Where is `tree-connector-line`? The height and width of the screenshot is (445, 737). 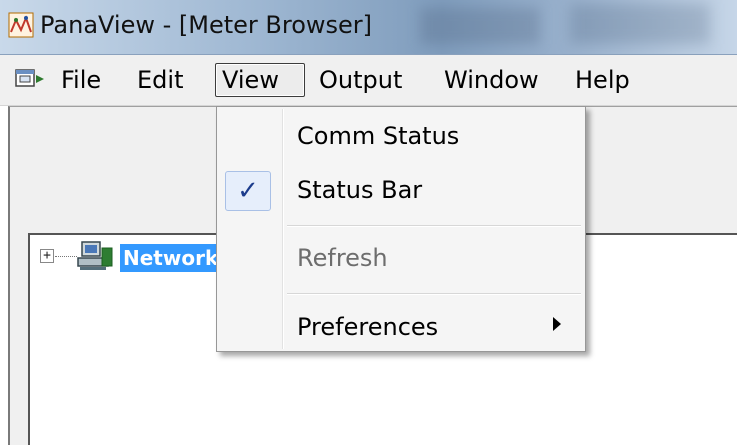 tree-connector-line is located at coordinates (66, 256).